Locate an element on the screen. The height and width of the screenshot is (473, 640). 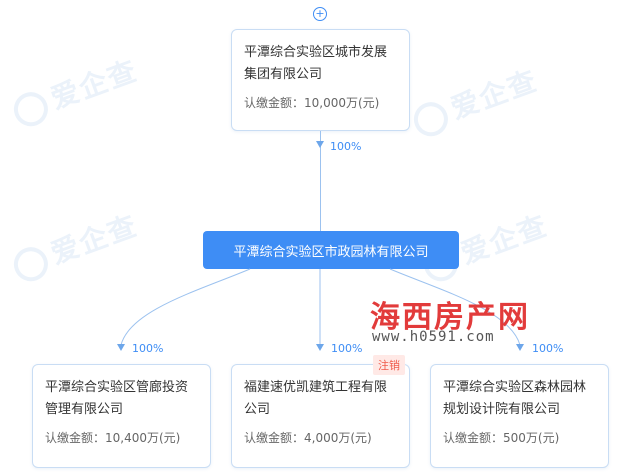
subsidiary-card: 福建速优凯建筑工程有限公司 认缴金额：4,000万(元) is located at coordinates (320, 416).